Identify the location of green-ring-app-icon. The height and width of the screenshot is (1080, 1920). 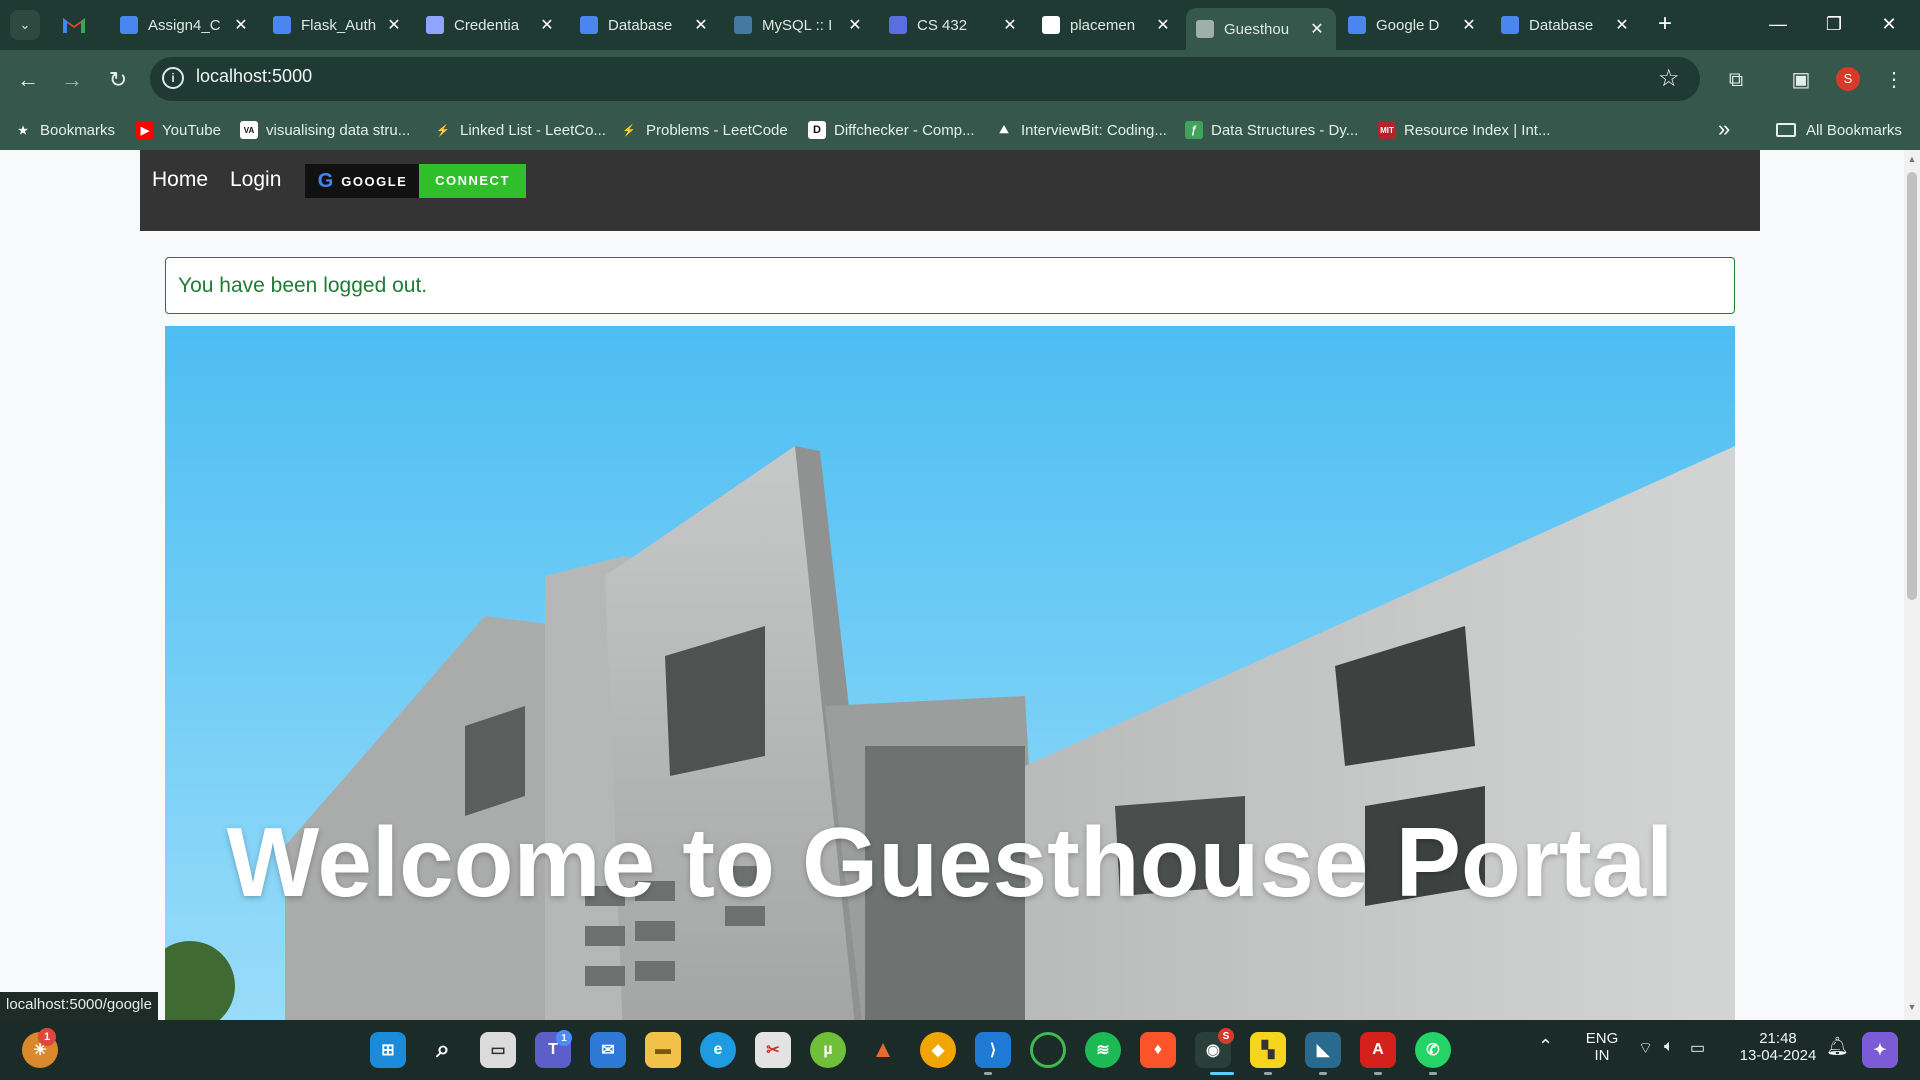
(1048, 1050).